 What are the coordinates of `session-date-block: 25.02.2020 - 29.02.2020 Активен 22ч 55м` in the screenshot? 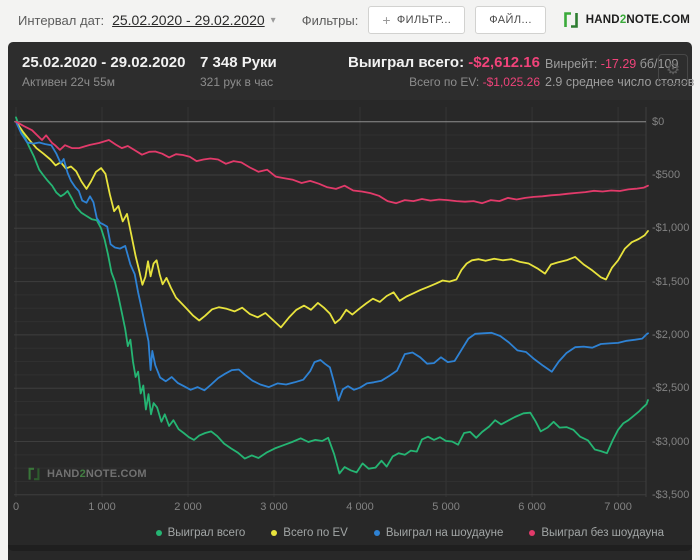 It's located at (103, 71).